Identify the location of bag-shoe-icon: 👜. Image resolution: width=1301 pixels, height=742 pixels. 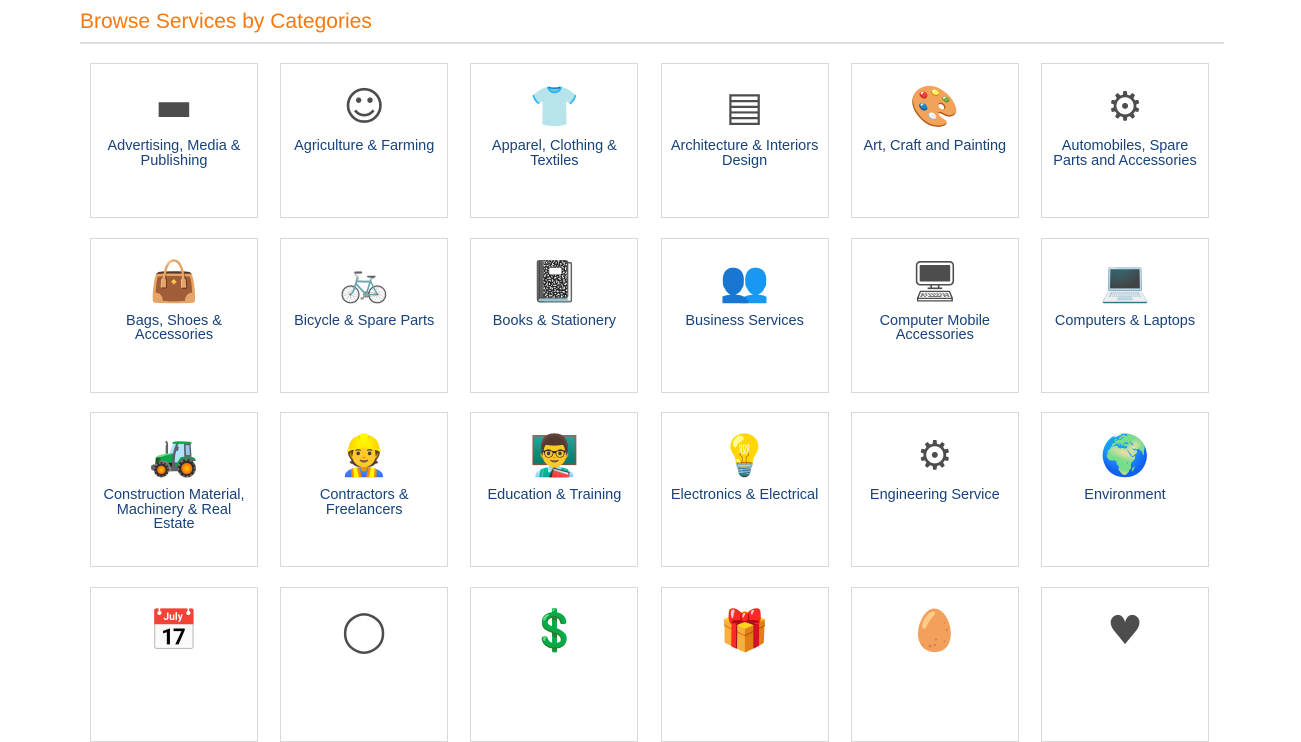
(174, 281).